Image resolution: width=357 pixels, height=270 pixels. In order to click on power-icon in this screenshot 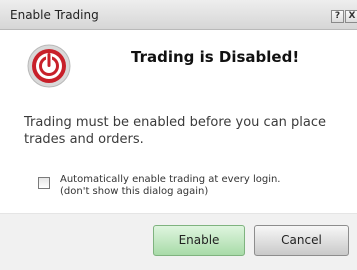, I will do `click(49, 66)`.